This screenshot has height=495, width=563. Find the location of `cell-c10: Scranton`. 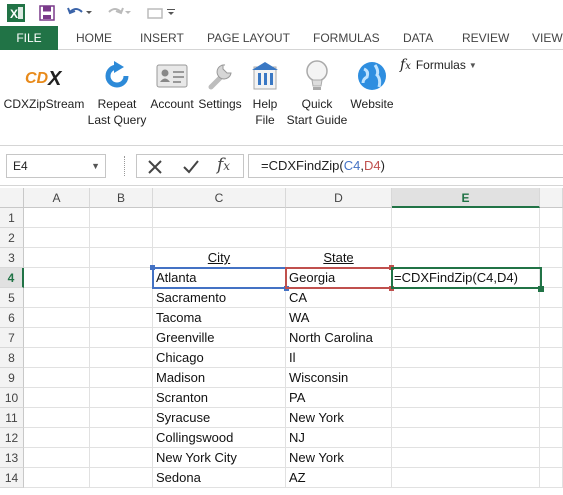

cell-c10: Scranton is located at coordinates (219, 398).